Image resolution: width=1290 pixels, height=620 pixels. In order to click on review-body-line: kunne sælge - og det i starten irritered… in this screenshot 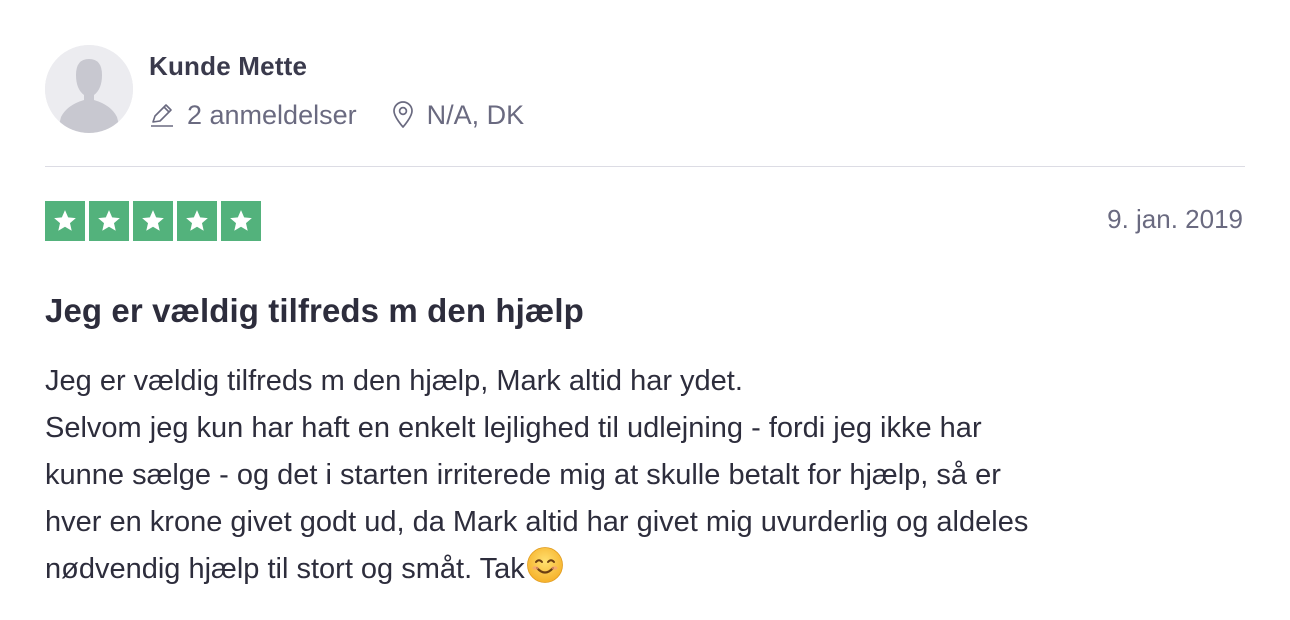, I will do `click(523, 475)`.